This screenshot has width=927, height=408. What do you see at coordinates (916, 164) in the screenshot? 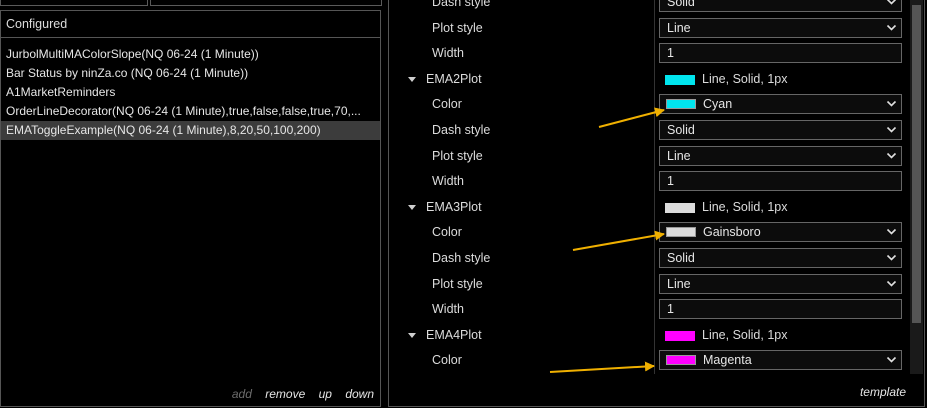
I see `scrollbar-thumb` at bounding box center [916, 164].